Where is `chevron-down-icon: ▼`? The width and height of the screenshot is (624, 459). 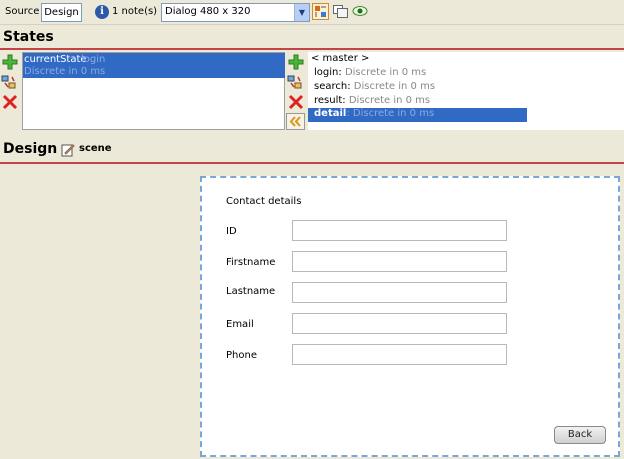 chevron-down-icon: ▼ is located at coordinates (301, 12).